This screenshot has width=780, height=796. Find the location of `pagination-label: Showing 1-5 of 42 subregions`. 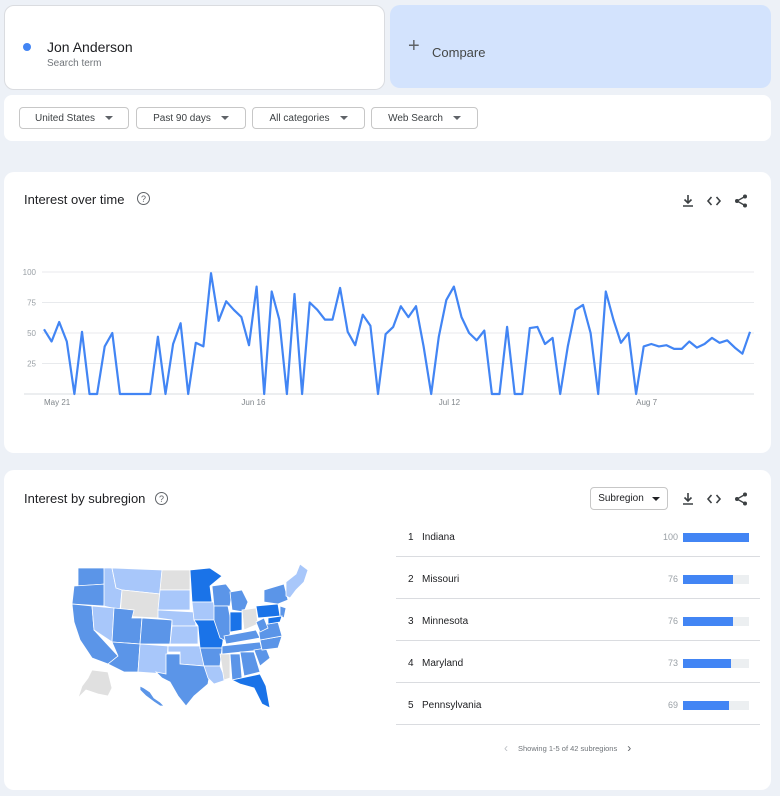

pagination-label: Showing 1-5 of 42 subregions is located at coordinates (568, 748).